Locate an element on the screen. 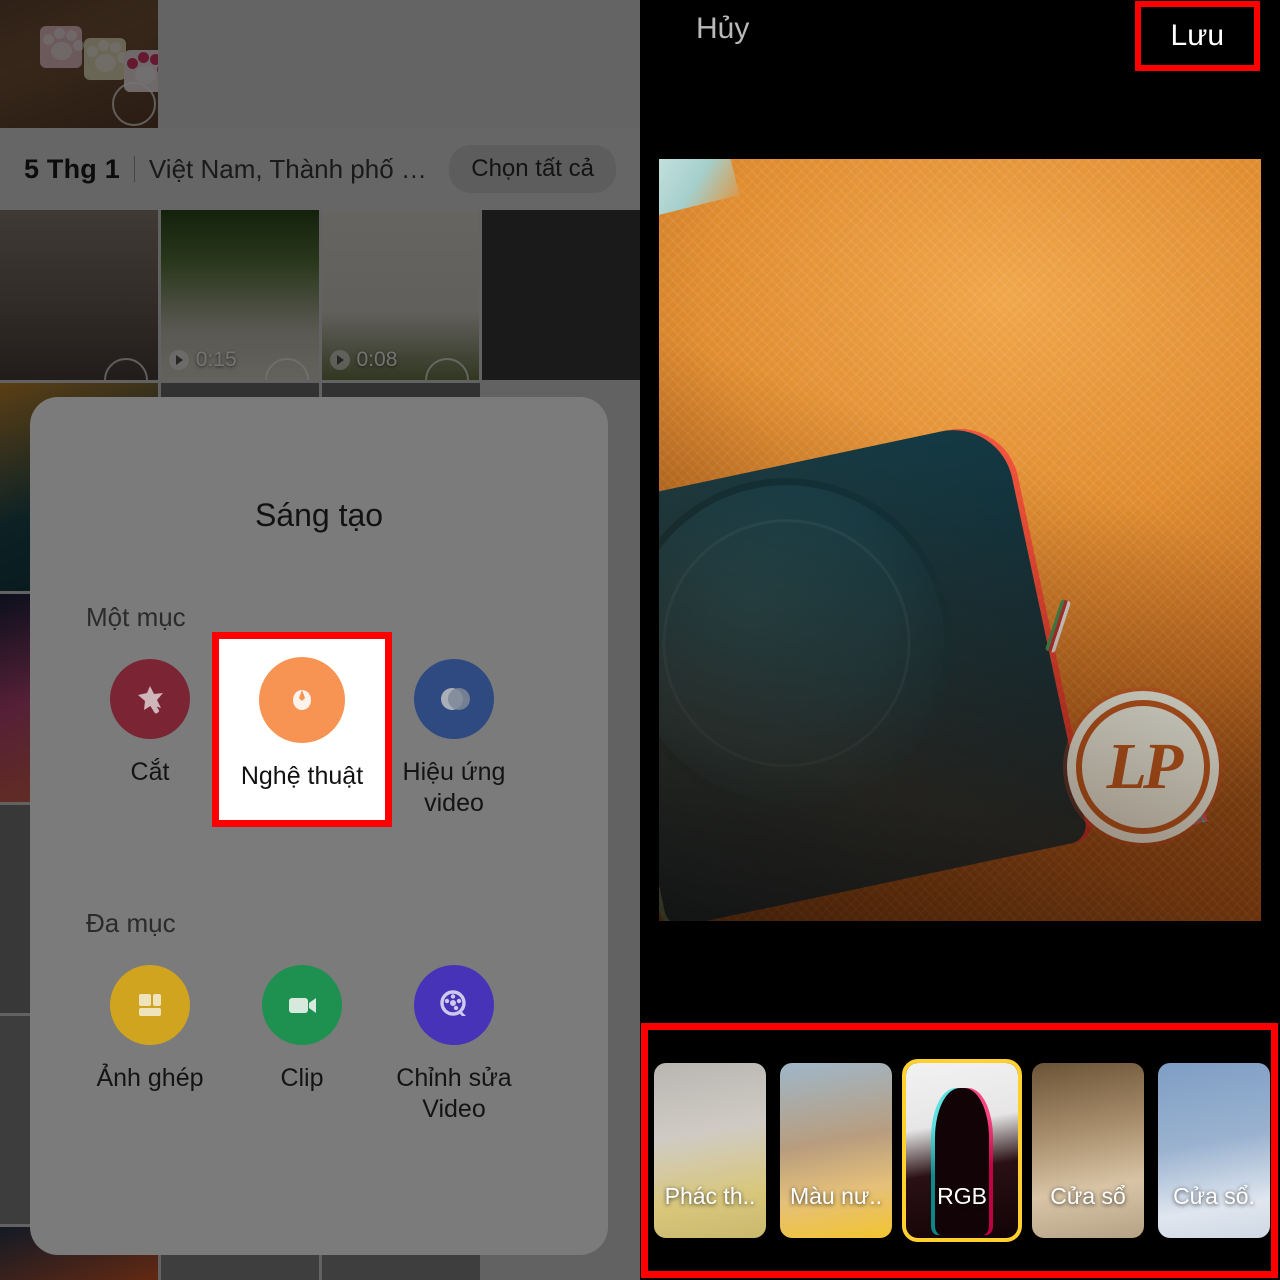  editor-top-bar: Hủy Lưu is located at coordinates (960, 35).